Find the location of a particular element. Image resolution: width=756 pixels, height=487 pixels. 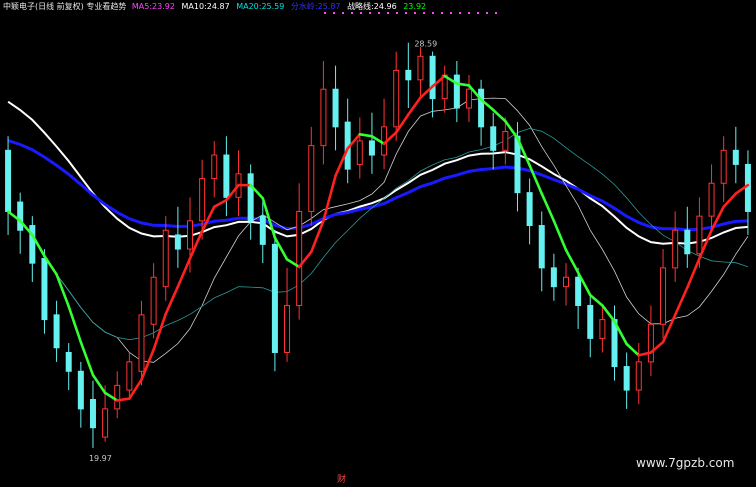

watermark: www.7gpzb.com is located at coordinates (685, 463).